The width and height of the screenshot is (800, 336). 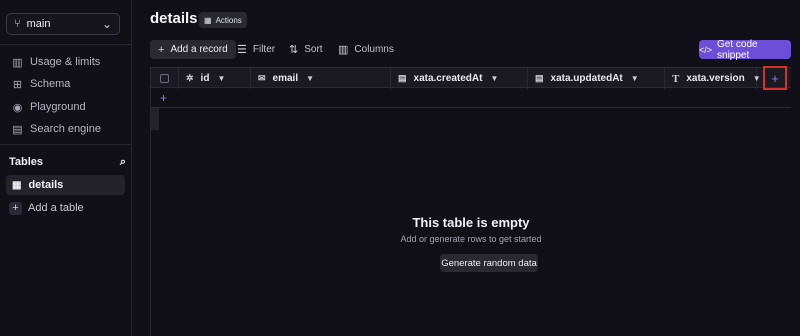 I want to click on get-code-snippet-button: </> Get code snippet, so click(x=745, y=49).